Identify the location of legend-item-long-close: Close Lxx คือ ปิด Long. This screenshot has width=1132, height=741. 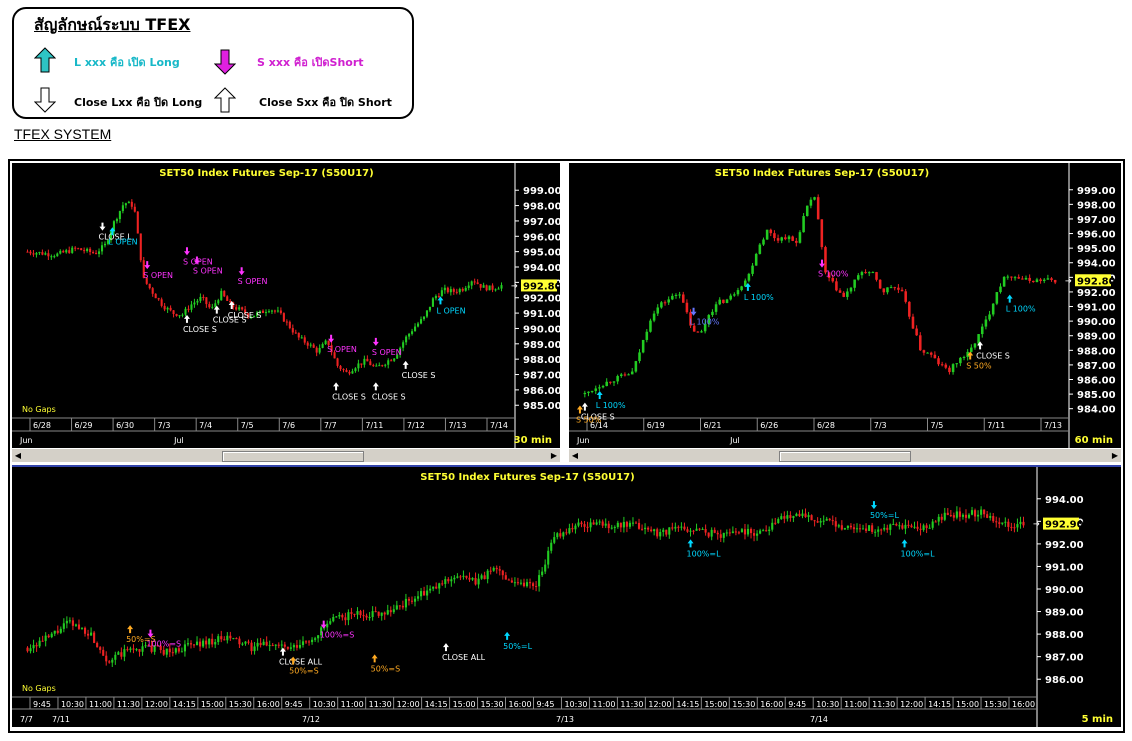
(138, 102).